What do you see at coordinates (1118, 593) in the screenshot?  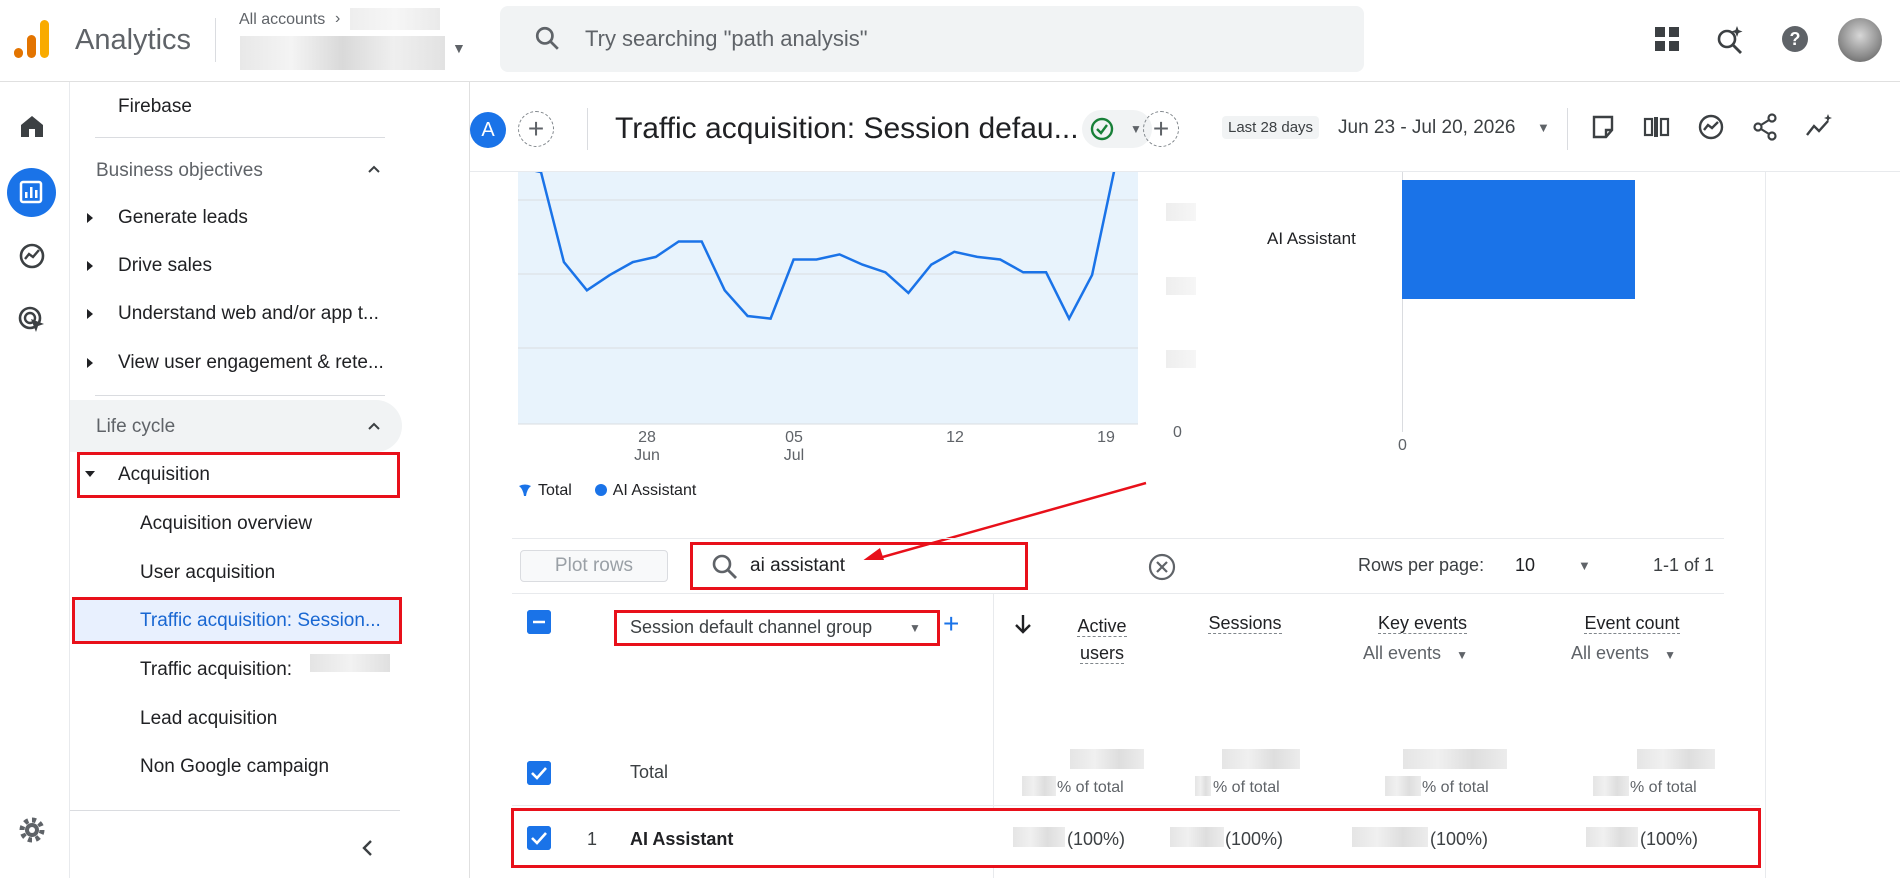 I see `table-header-divider` at bounding box center [1118, 593].